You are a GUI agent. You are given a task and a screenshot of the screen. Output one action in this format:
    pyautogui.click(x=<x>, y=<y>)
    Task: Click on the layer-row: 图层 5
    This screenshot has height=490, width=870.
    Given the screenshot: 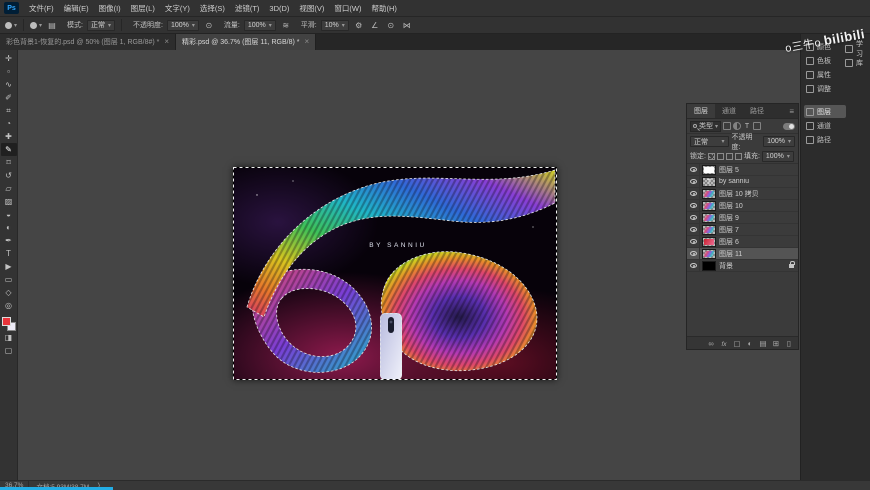 What is the action you would take?
    pyautogui.click(x=742, y=170)
    